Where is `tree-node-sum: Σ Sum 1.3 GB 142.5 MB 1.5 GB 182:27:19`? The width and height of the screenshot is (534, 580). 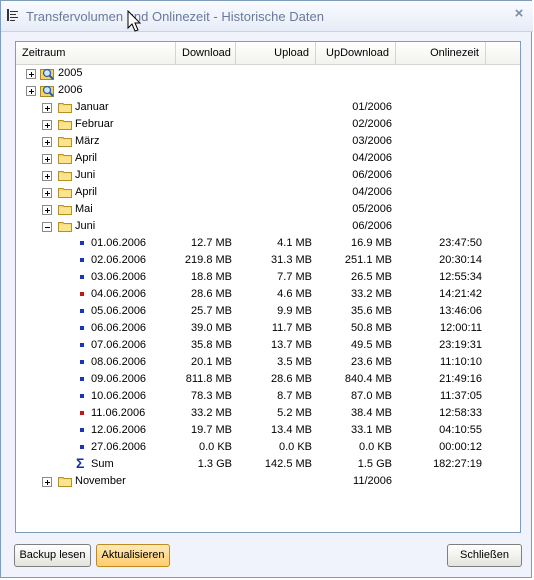 tree-node-sum: Σ Sum 1.3 GB 142.5 MB 1.5 GB 182:27:19 is located at coordinates (268, 464).